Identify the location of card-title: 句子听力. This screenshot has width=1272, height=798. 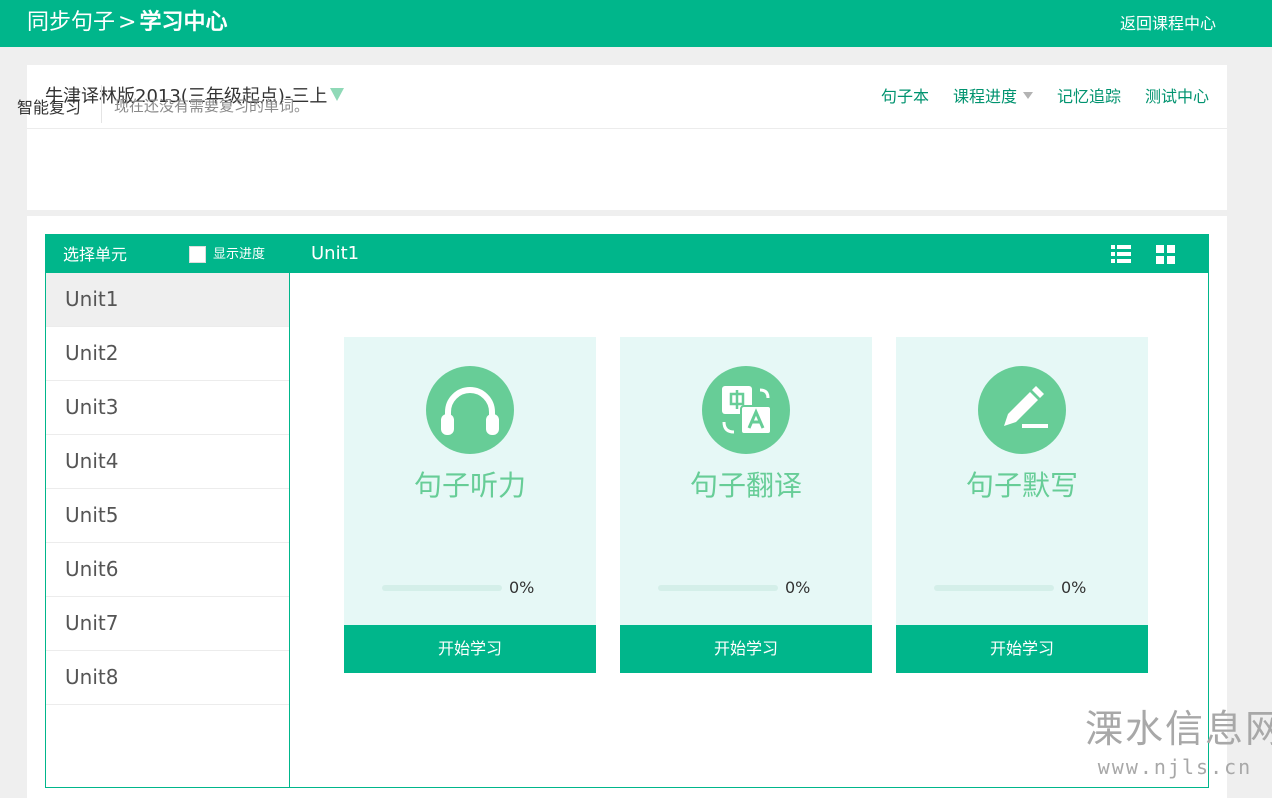
(469, 485).